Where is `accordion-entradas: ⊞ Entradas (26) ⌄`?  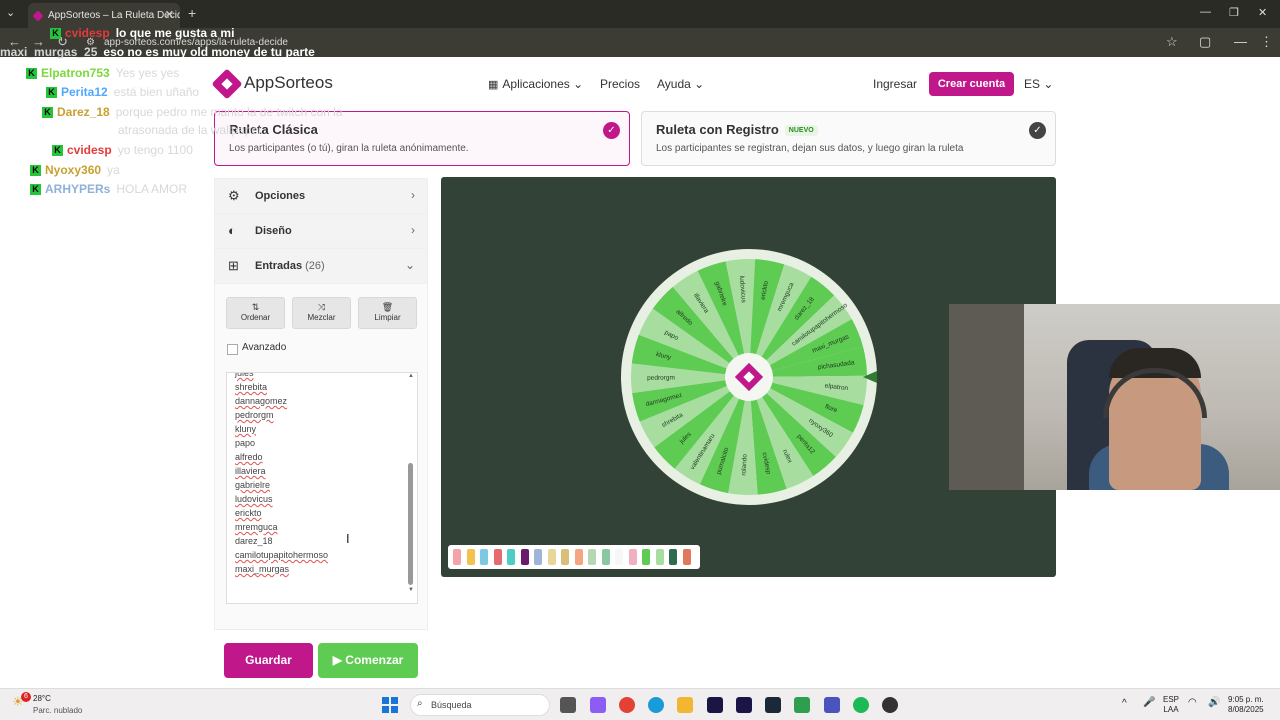 accordion-entradas: ⊞ Entradas (26) ⌄ is located at coordinates (321, 266).